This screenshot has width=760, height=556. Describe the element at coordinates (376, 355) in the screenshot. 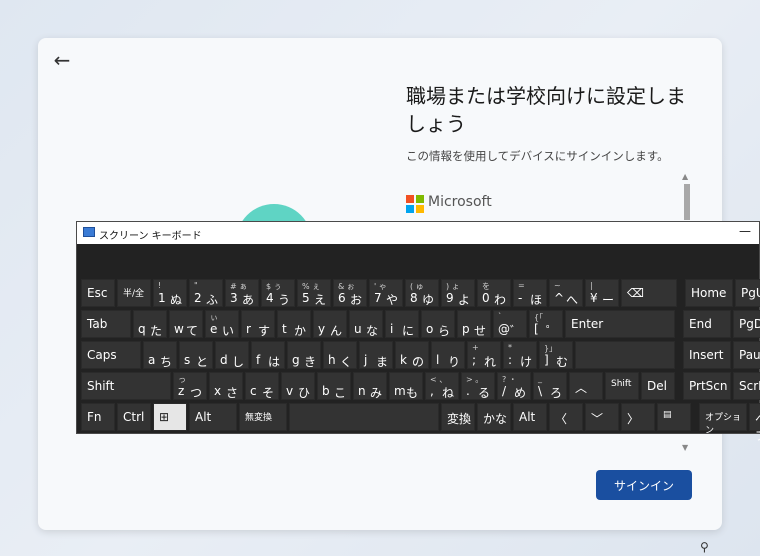

I see `key-j: jま` at that location.